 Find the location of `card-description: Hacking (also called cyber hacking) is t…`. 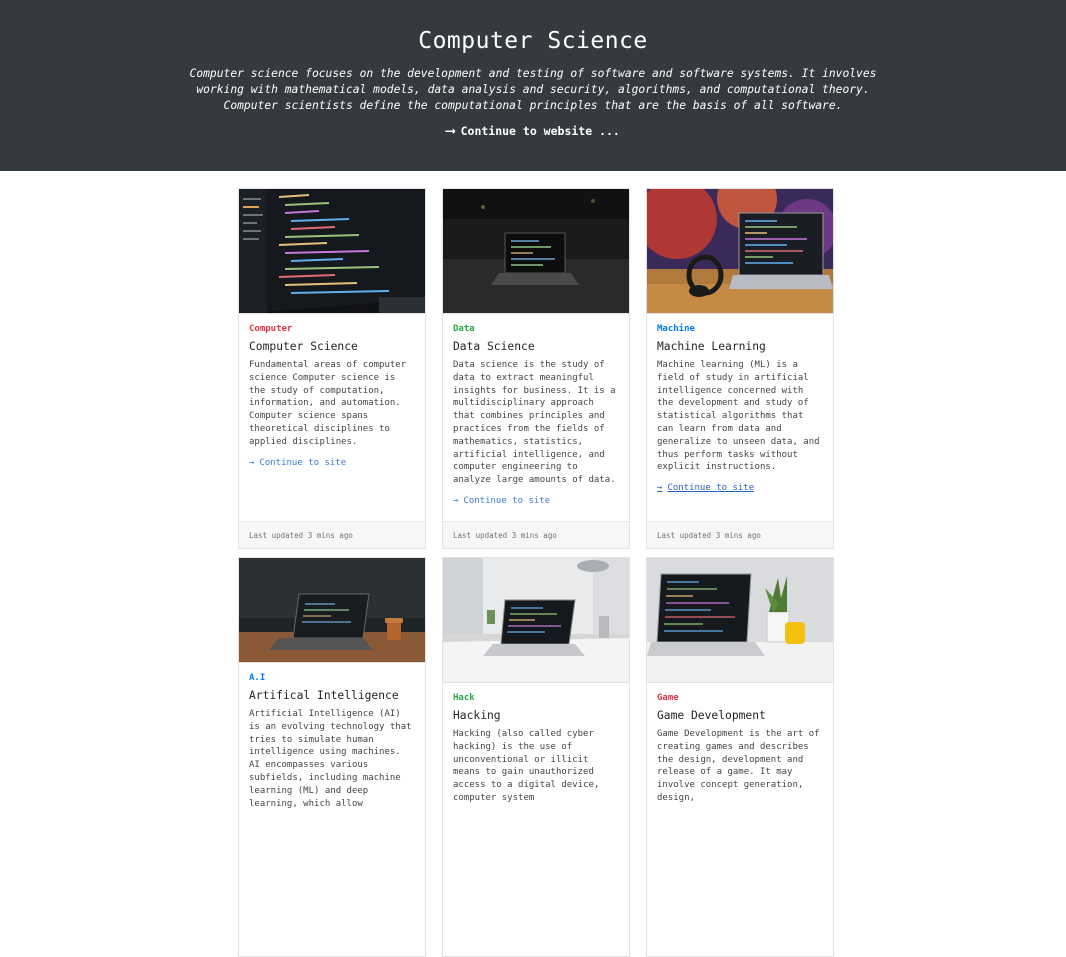

card-description: Hacking (also called cyber hacking) is t… is located at coordinates (526, 766).